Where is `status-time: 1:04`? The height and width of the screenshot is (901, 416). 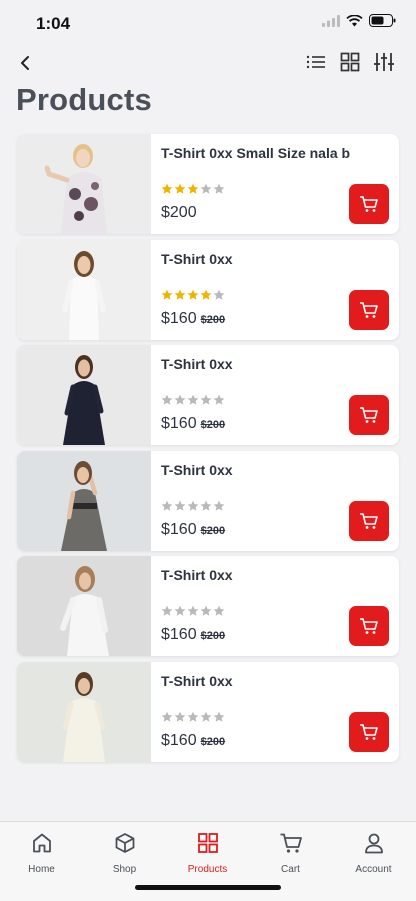 status-time: 1:04 is located at coordinates (53, 23).